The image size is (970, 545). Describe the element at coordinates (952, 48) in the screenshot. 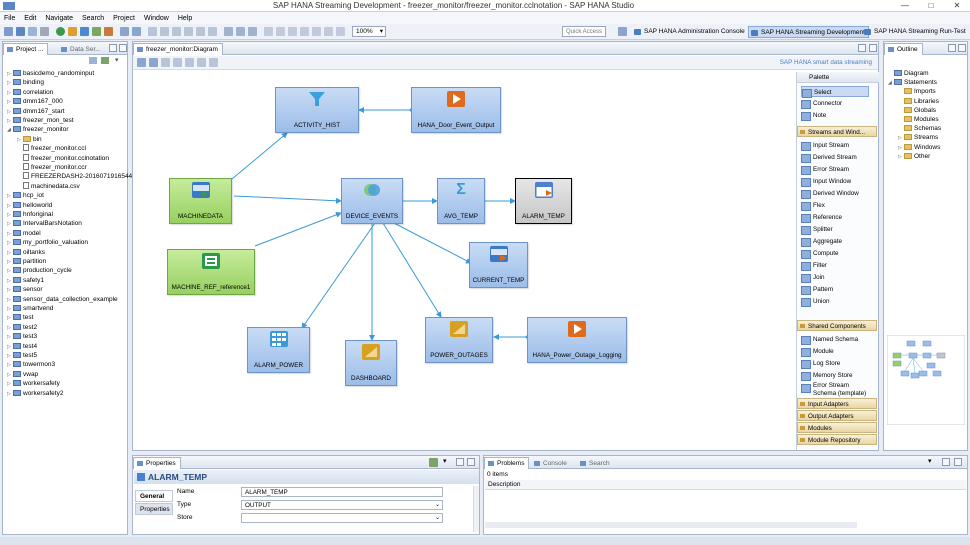

I see `minimize-outline-icon` at that location.